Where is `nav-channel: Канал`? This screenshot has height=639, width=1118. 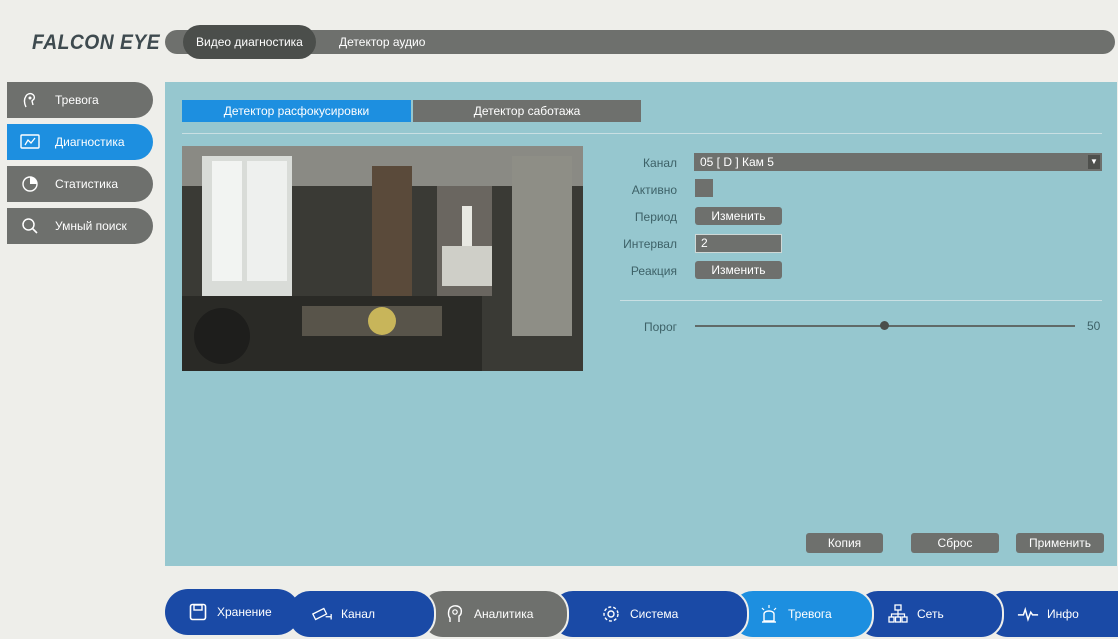
nav-channel: Канал is located at coordinates (361, 614).